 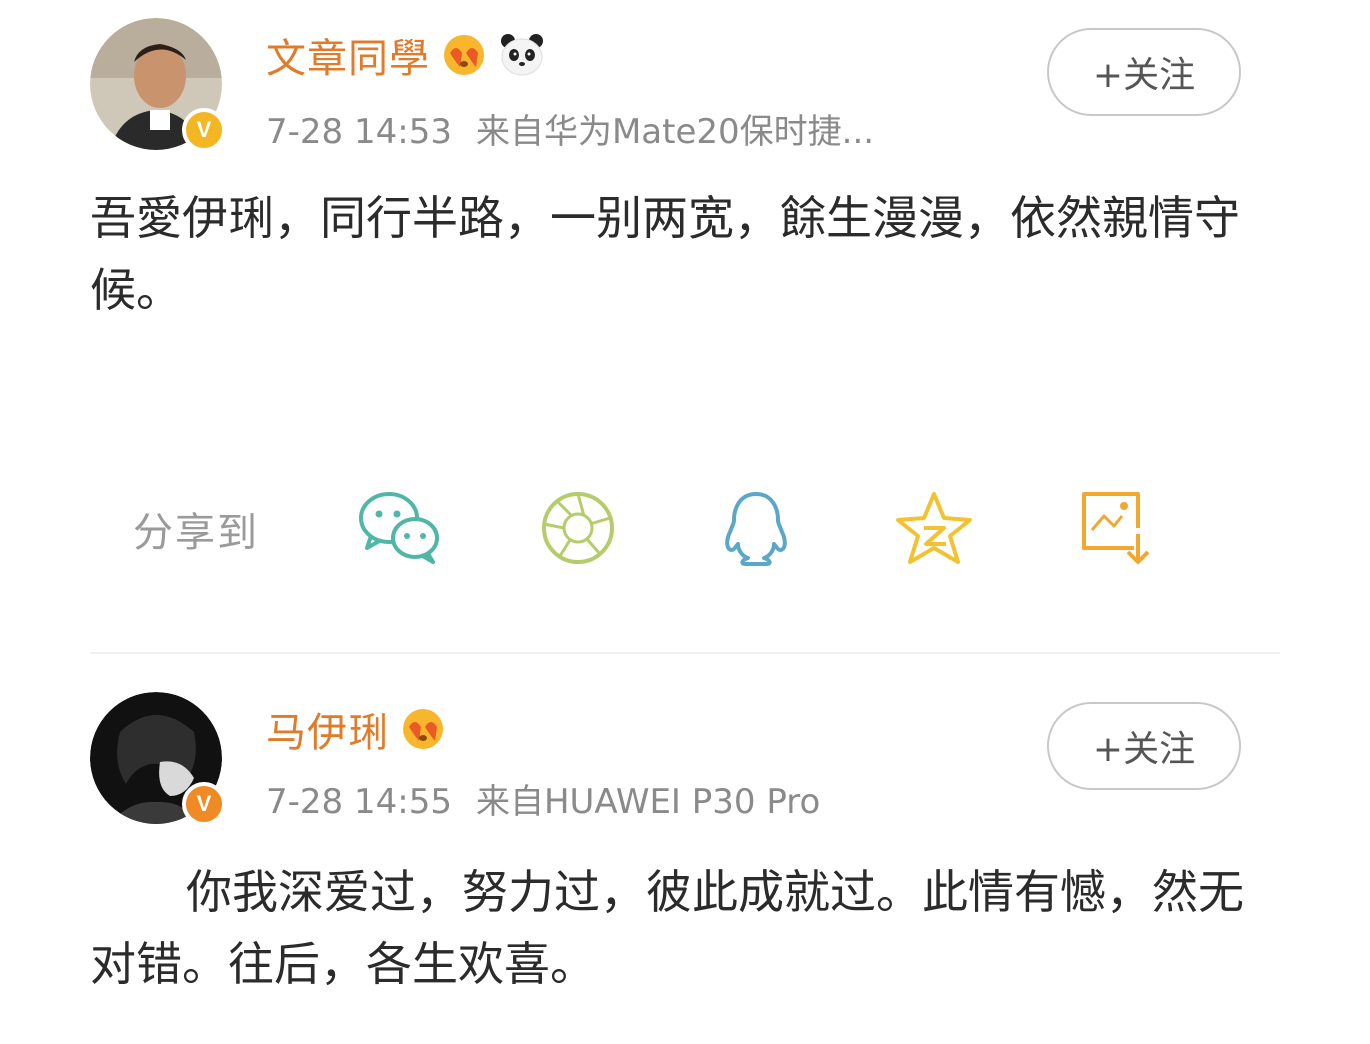 I want to click on panda-emoji-icon, so click(x=522, y=55).